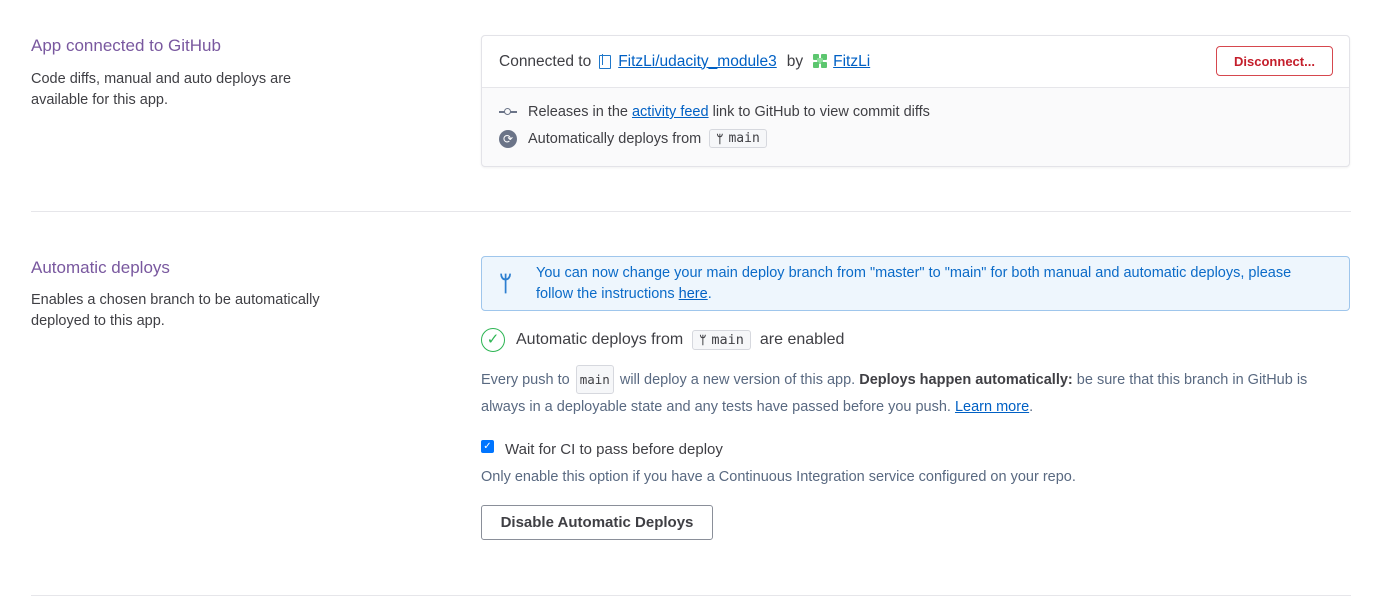 The width and height of the screenshot is (1375, 610). What do you see at coordinates (545, 61) in the screenshot?
I see `connected-to-label: Connected to` at bounding box center [545, 61].